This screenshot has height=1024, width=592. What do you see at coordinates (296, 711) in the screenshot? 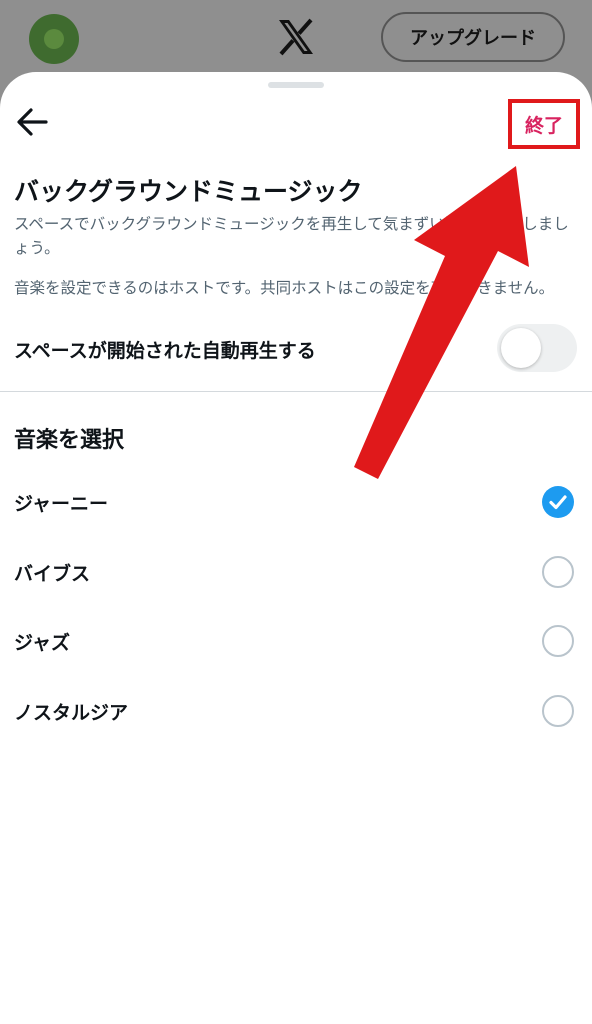
I see `music-option-nostalgia: ノスタルジア` at bounding box center [296, 711].